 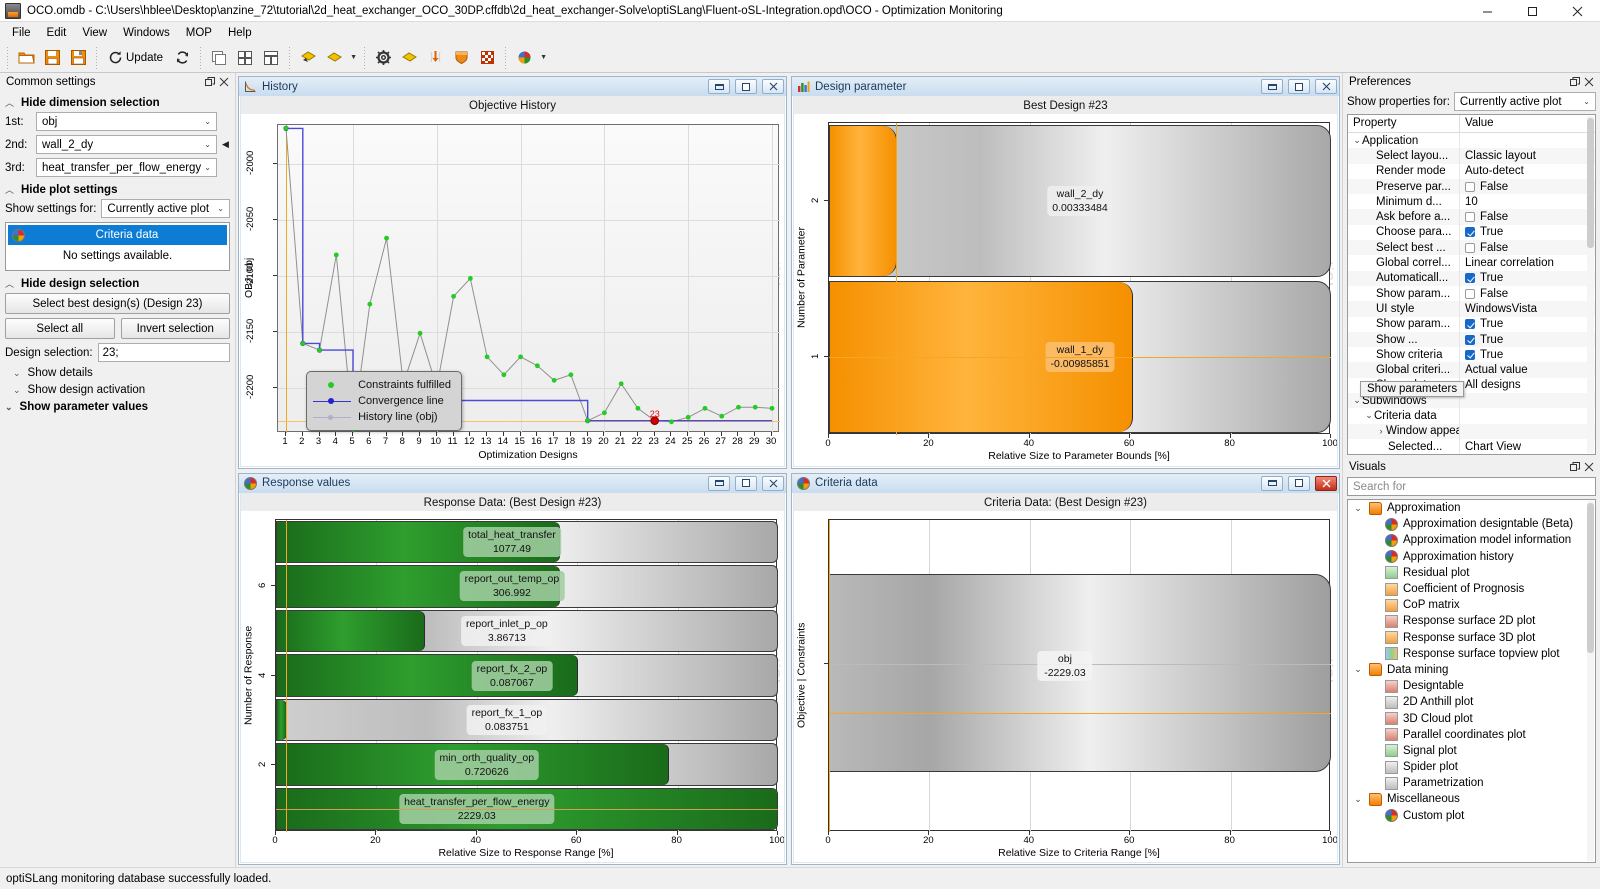 What do you see at coordinates (163, 352) in the screenshot?
I see `design-selection-input: 23;` at bounding box center [163, 352].